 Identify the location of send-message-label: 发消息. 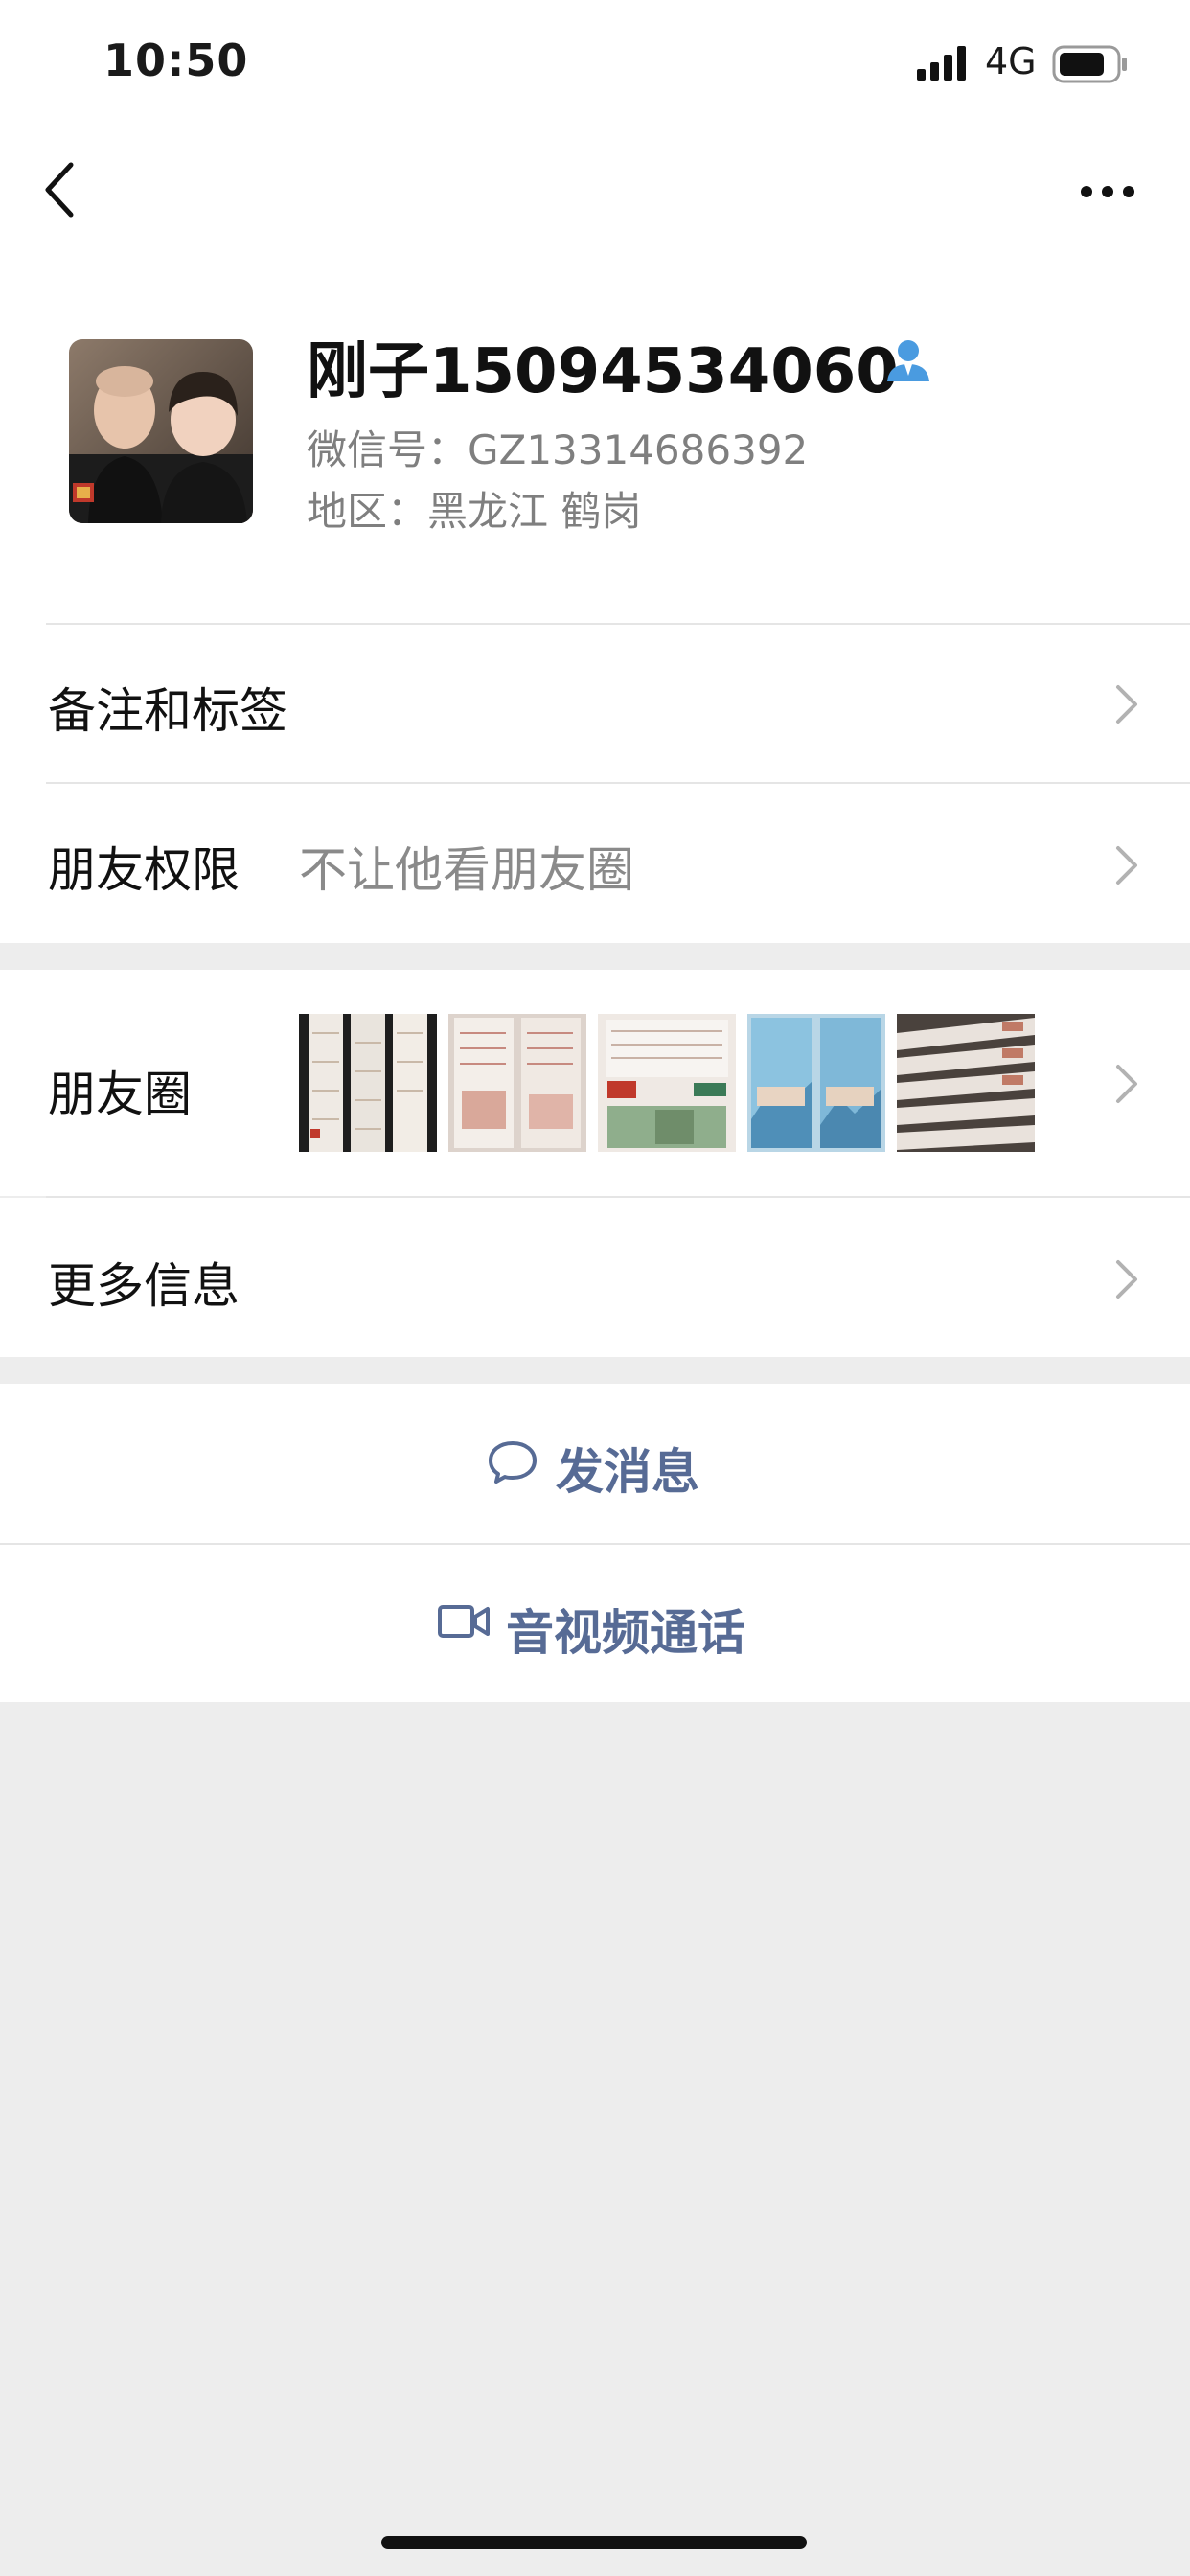
(627, 1472).